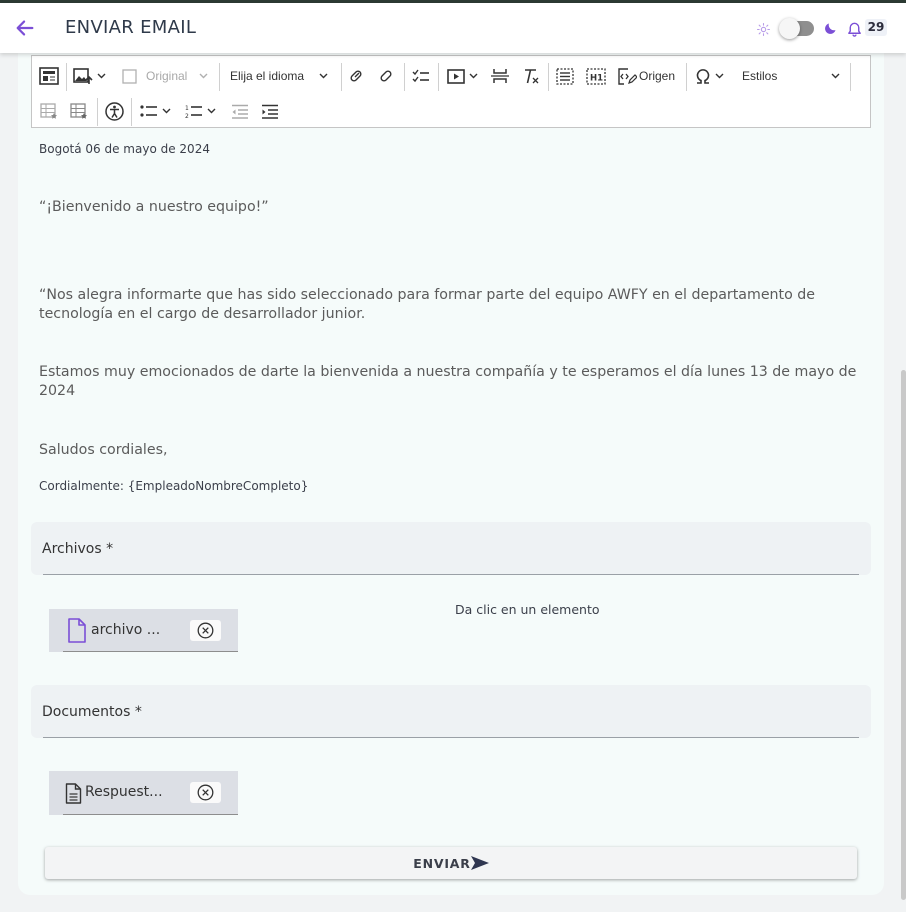 The height and width of the screenshot is (912, 906). I want to click on template-icon, so click(49, 76).